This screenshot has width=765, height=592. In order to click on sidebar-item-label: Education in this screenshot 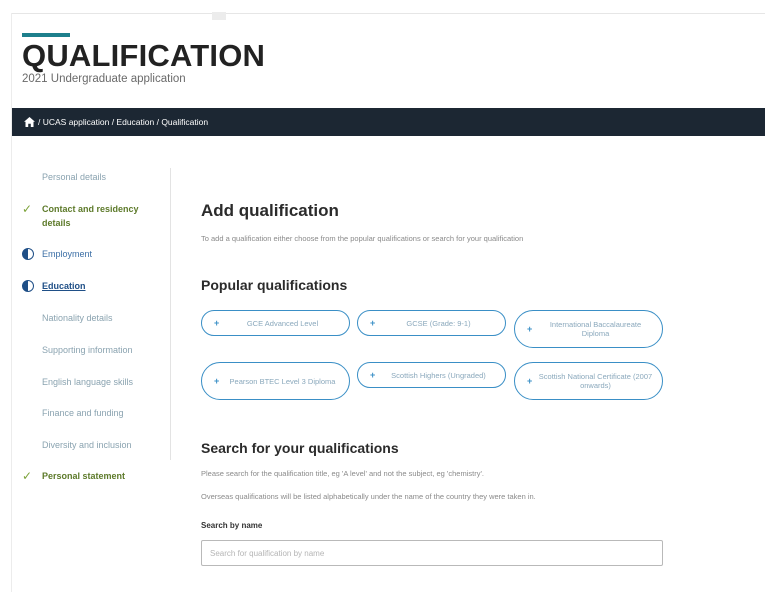, I will do `click(64, 286)`.